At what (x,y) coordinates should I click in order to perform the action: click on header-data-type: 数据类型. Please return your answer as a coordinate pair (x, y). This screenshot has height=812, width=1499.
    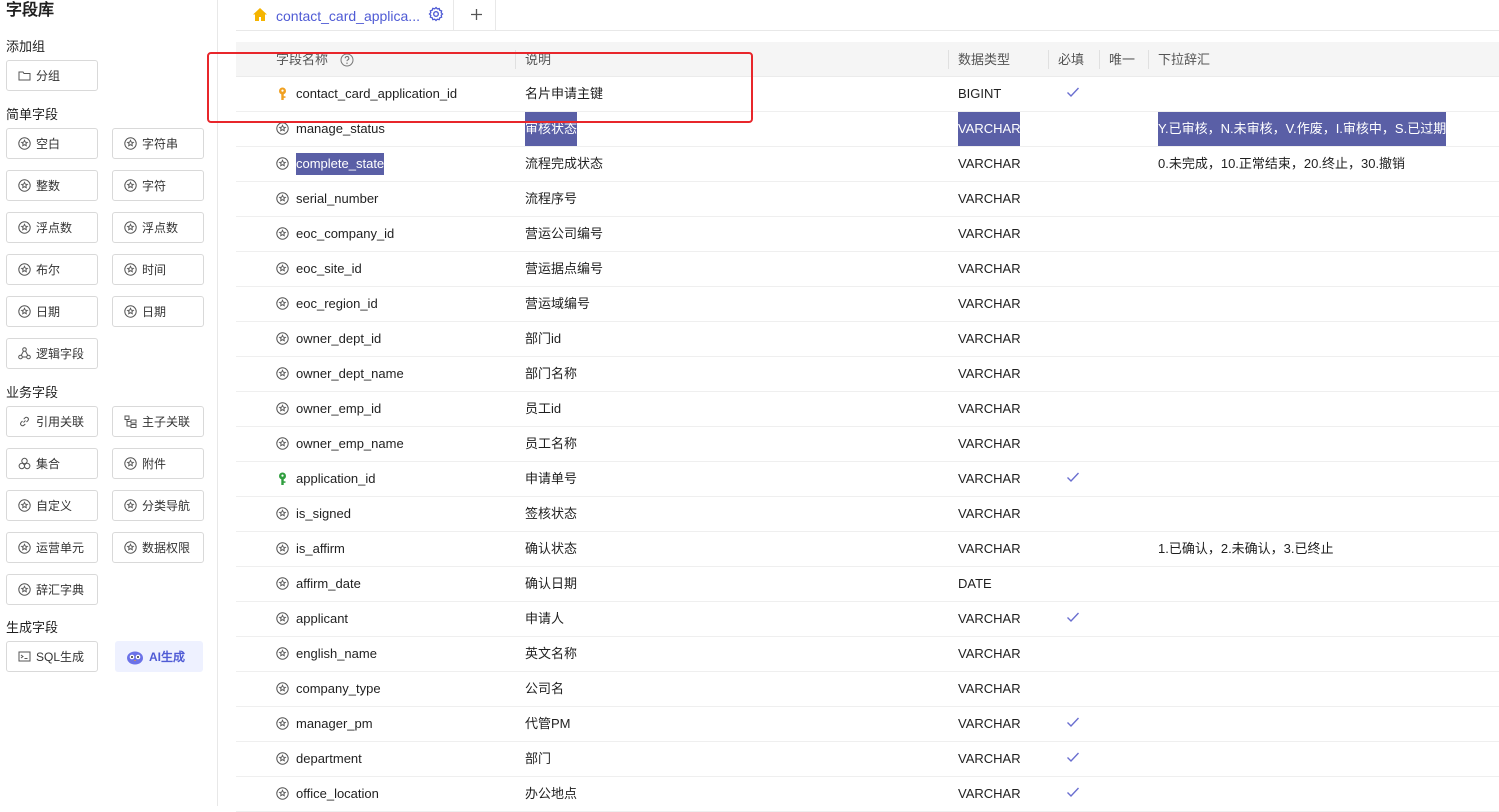
    Looking at the image, I should click on (984, 59).